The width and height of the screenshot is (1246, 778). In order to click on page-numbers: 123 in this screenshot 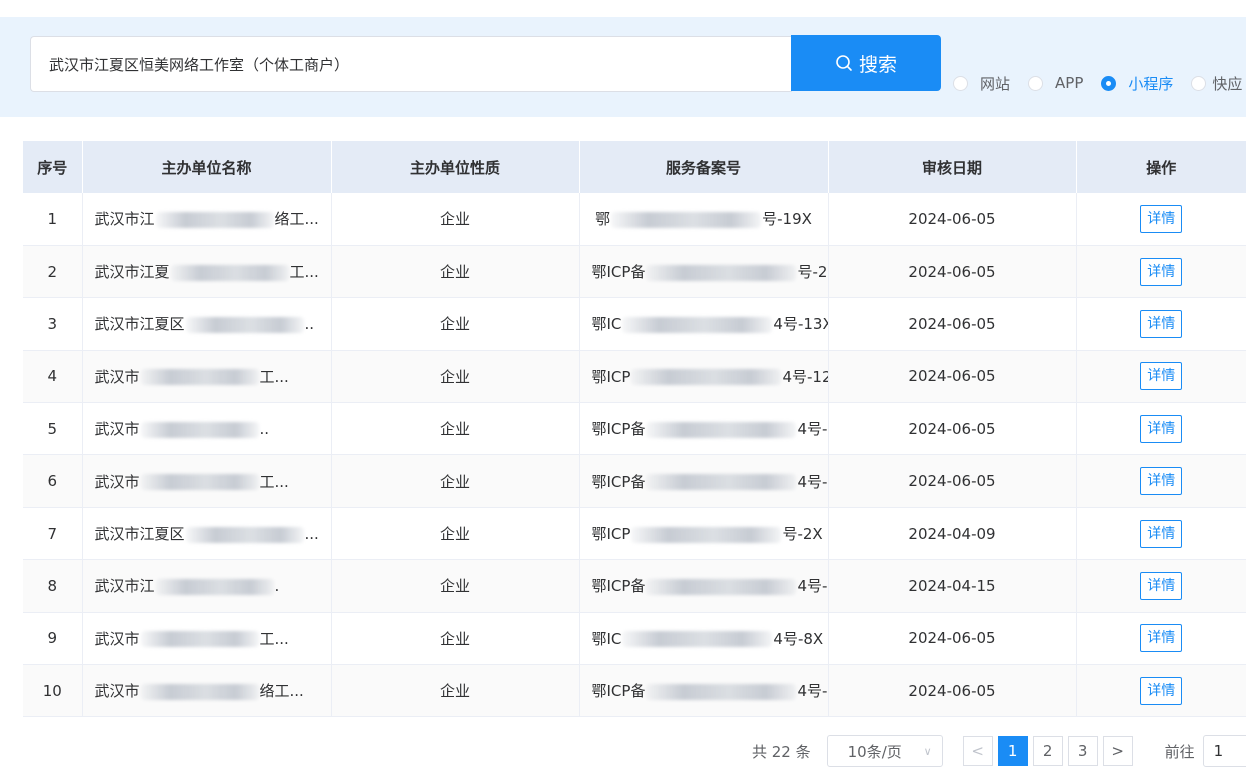, I will do `click(1050, 751)`.